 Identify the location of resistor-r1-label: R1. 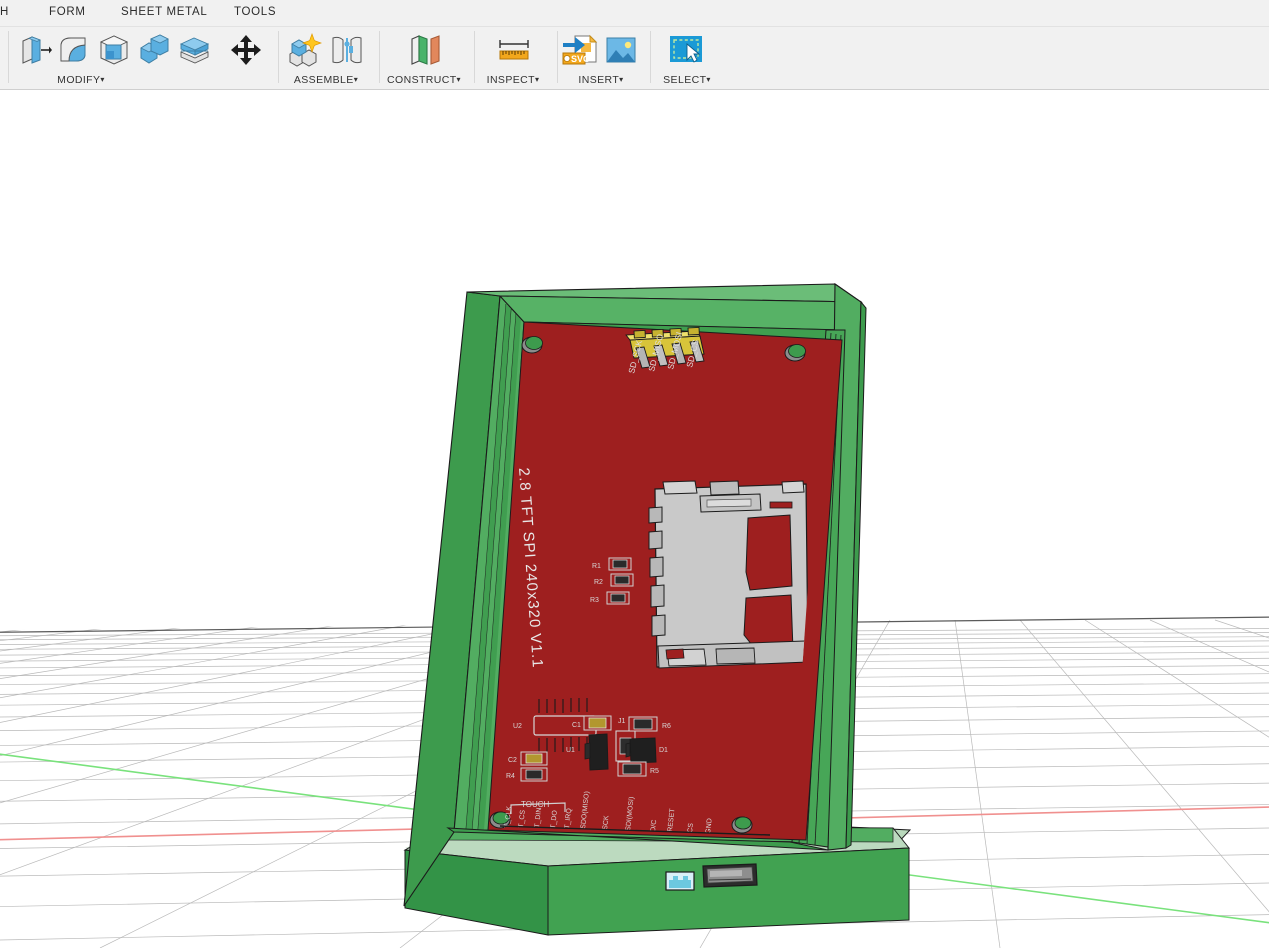
(596, 566).